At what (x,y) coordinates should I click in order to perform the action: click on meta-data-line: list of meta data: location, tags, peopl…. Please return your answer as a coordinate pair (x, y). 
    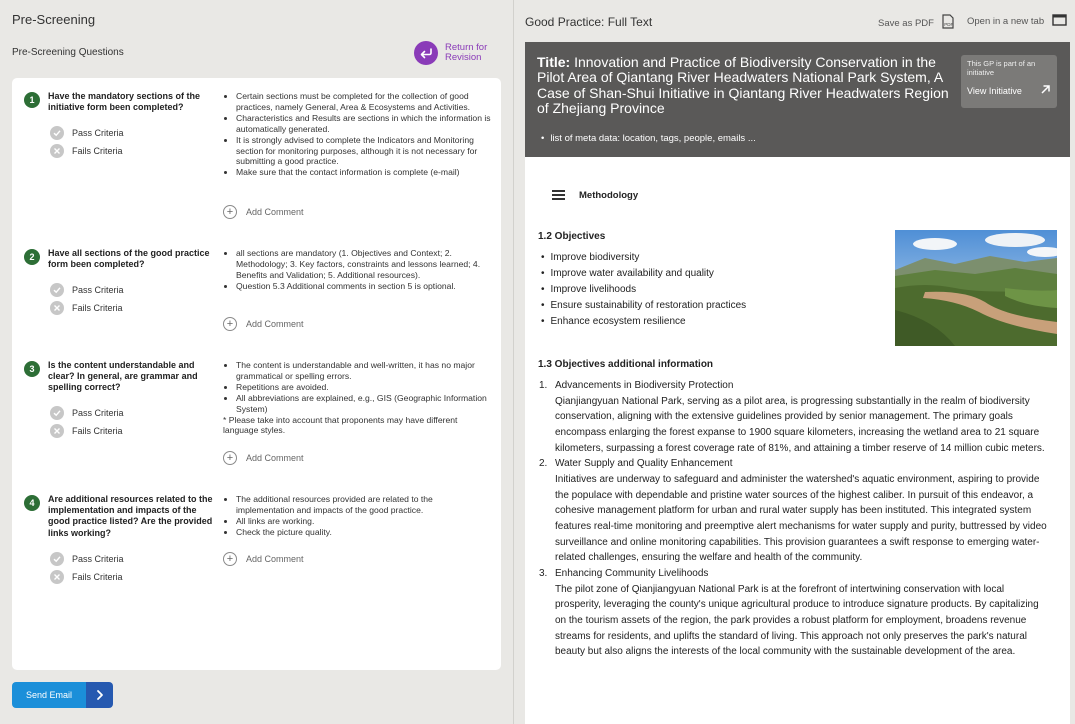
    Looking at the image, I should click on (648, 138).